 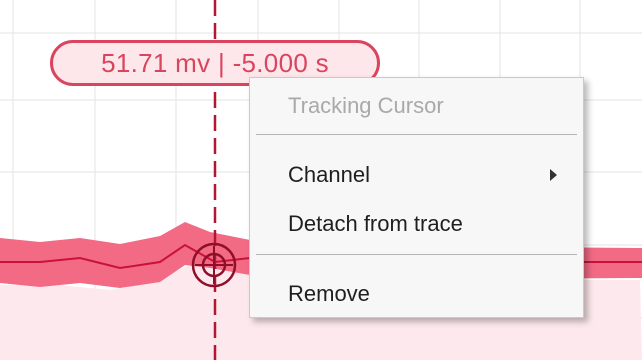 What do you see at coordinates (553, 175) in the screenshot?
I see `chevron-right-icon` at bounding box center [553, 175].